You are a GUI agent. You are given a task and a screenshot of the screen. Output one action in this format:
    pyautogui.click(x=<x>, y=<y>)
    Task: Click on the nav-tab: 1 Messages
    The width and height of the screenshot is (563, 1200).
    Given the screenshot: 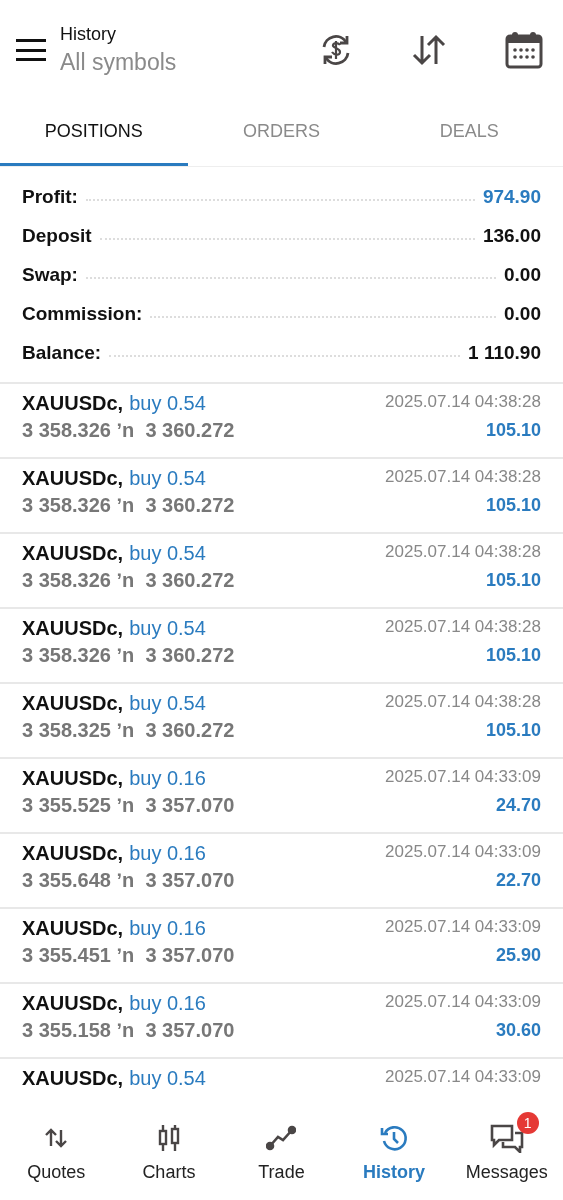 What is the action you would take?
    pyautogui.click(x=506, y=1152)
    